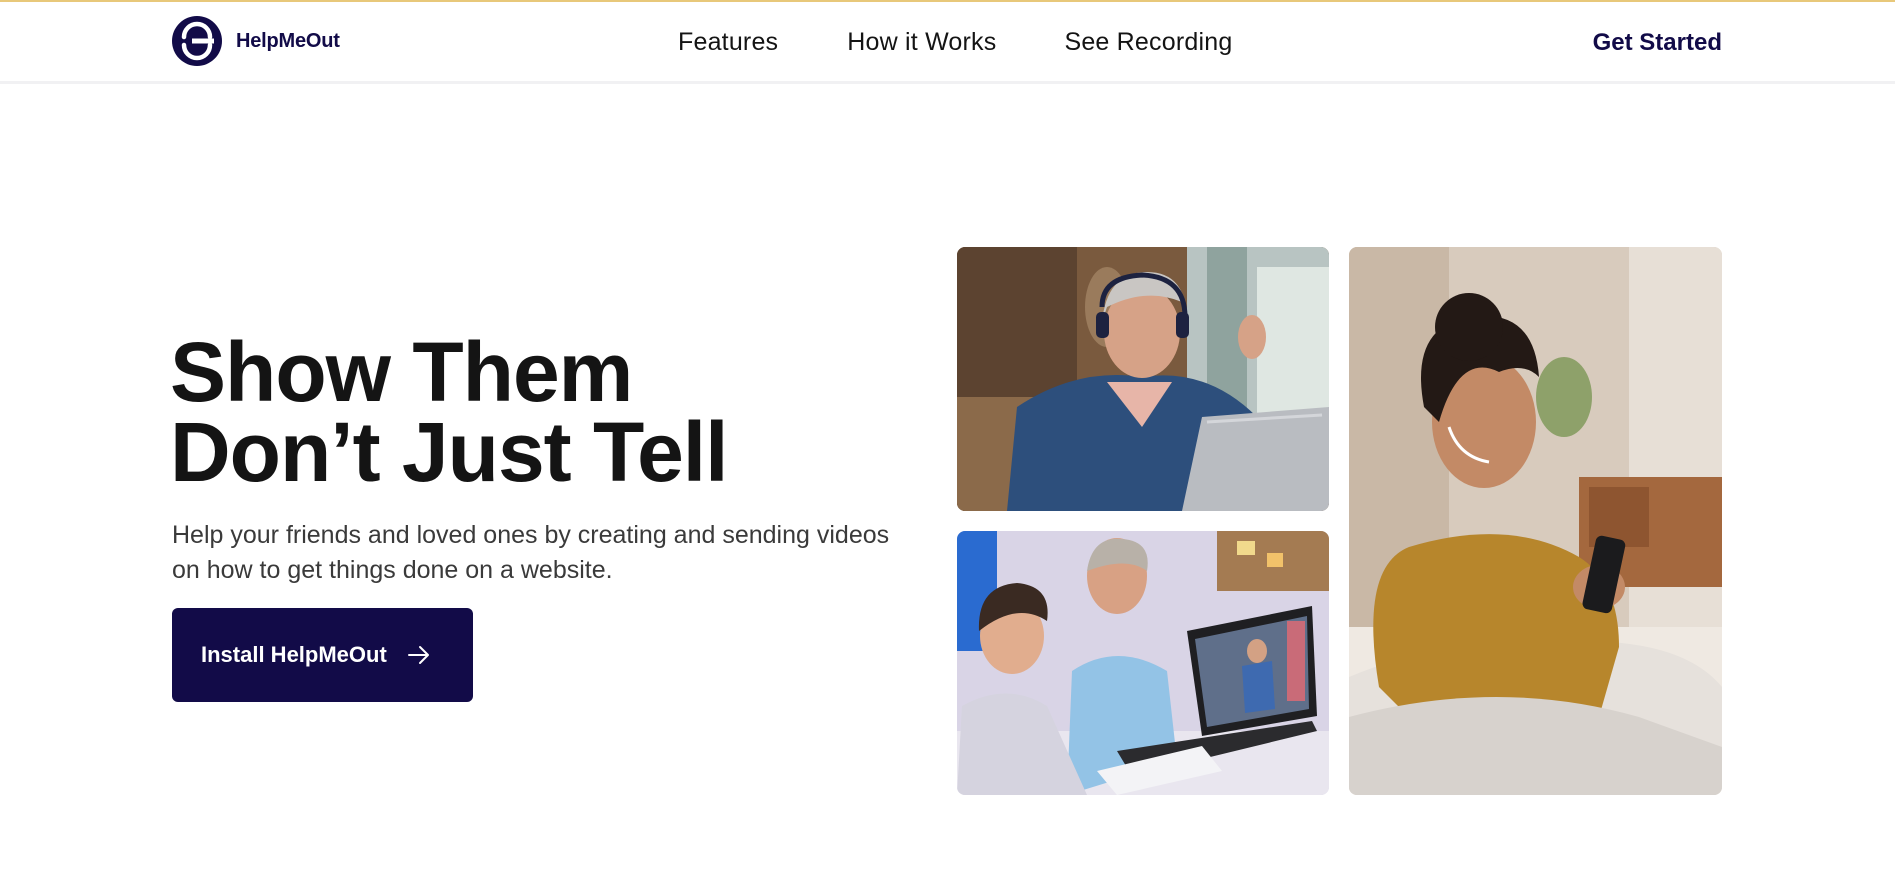  What do you see at coordinates (1143, 379) in the screenshot?
I see `photo-woman-headphones-laptop` at bounding box center [1143, 379].